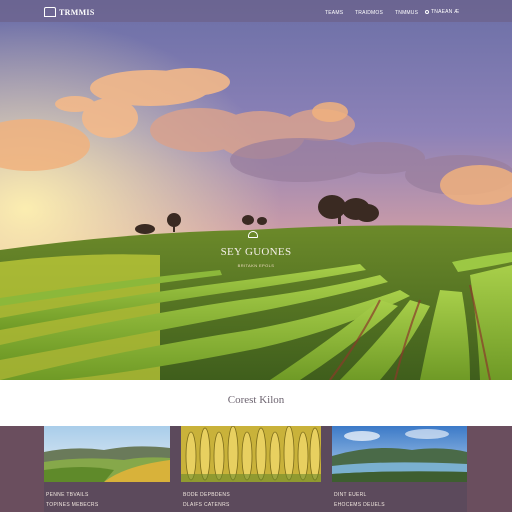 Image resolution: width=512 pixels, height=512 pixels. I want to click on card-3-image, so click(399, 454).